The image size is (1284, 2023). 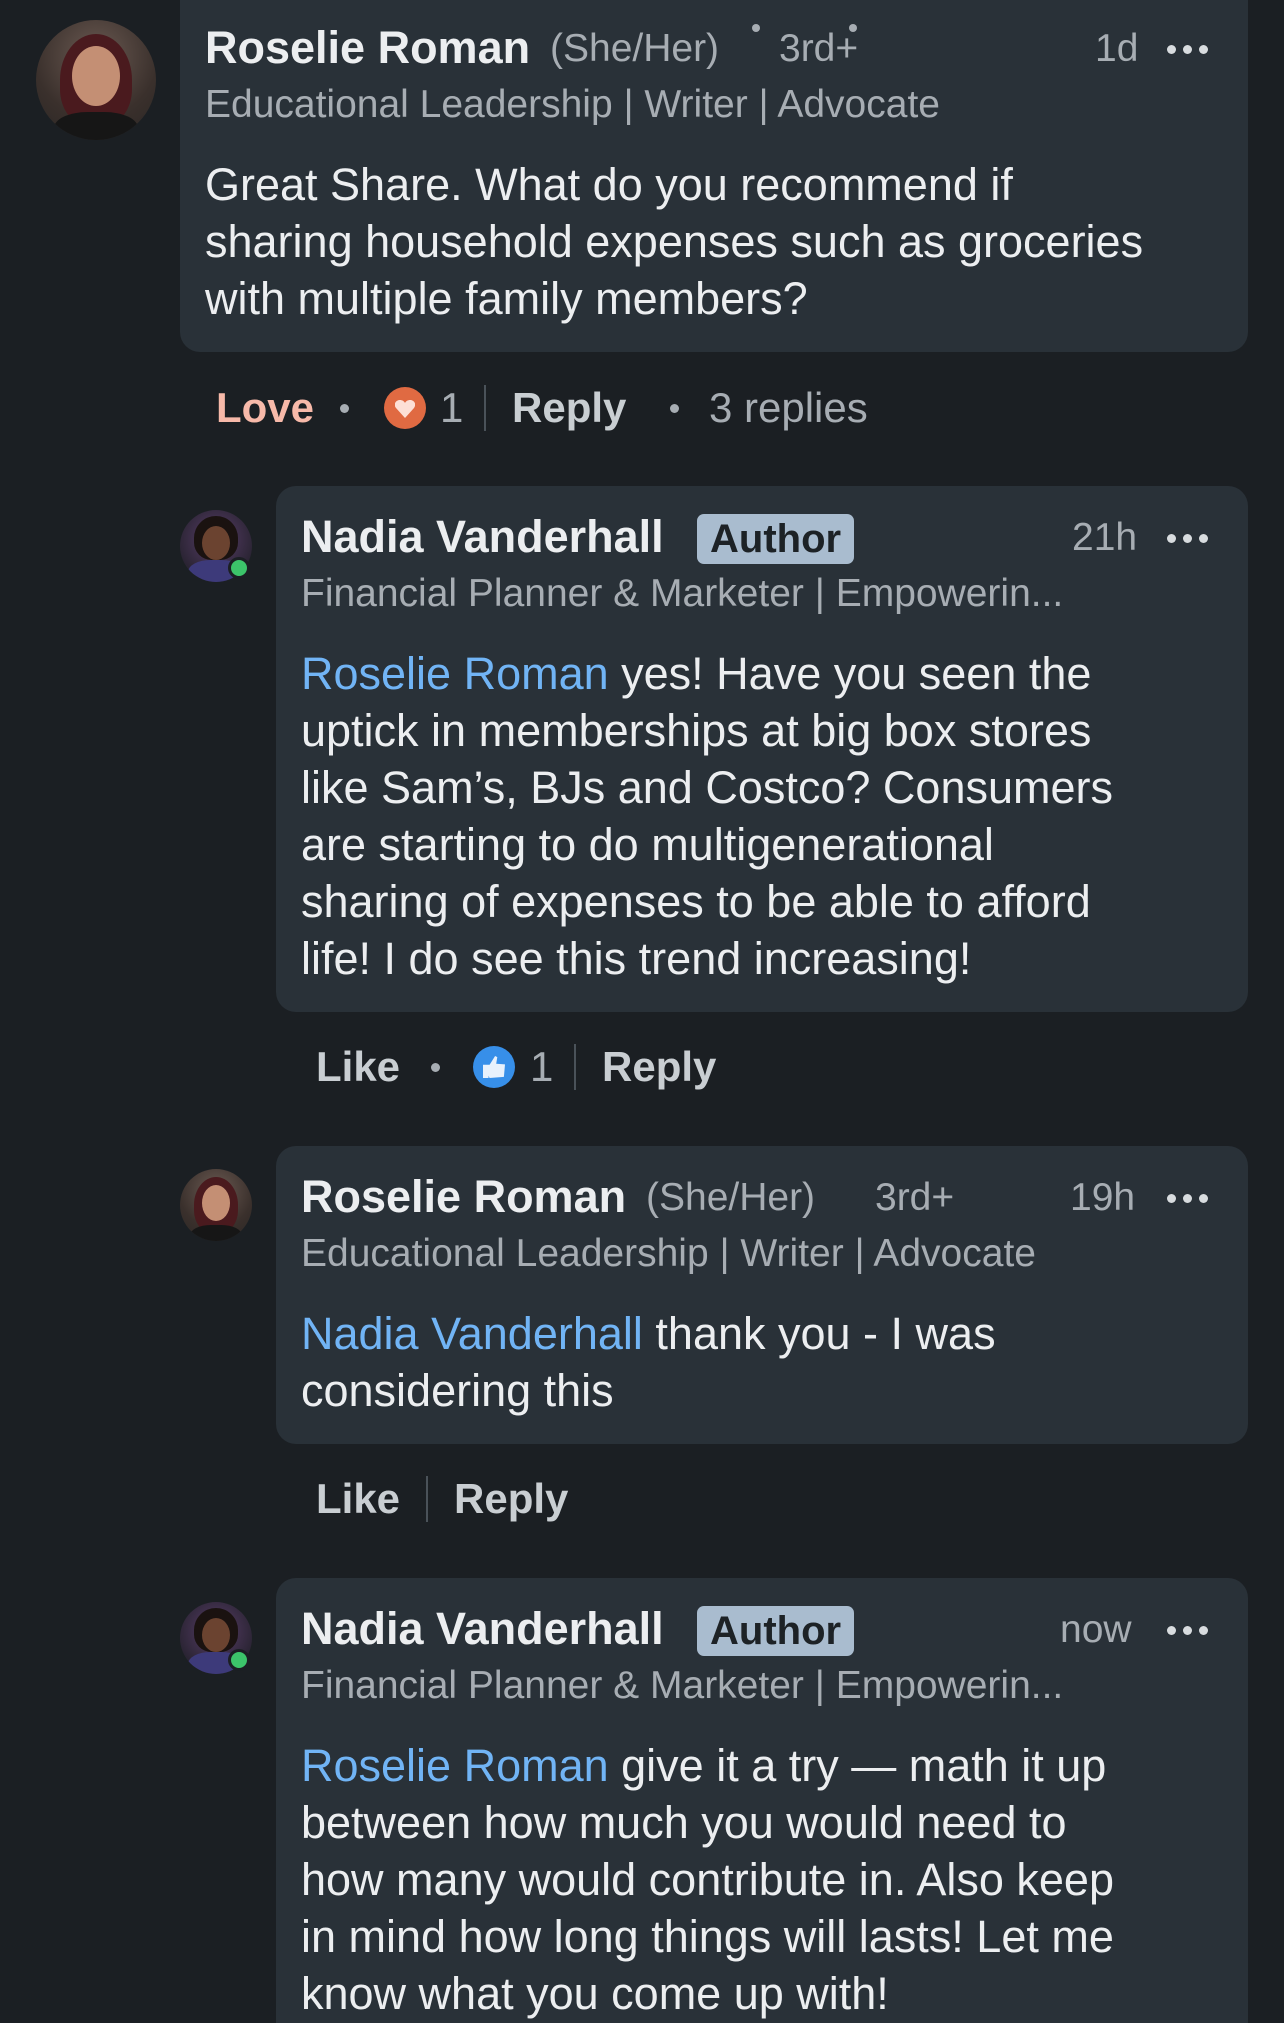 What do you see at coordinates (857, 1765) in the screenshot?
I see `reply-text-segment: give it a try — math it up` at bounding box center [857, 1765].